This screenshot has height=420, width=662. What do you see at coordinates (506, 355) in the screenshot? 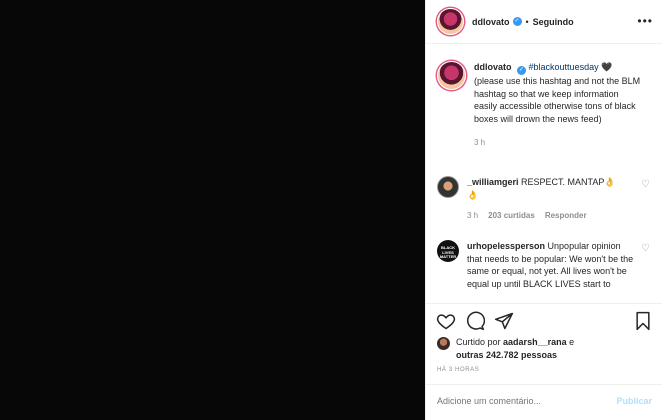
I see `likes-count-link: outras 242.782 pessoas` at bounding box center [506, 355].